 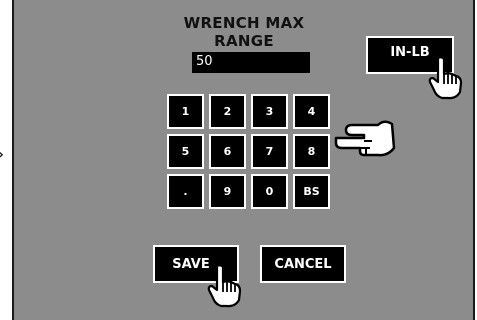 I want to click on key-5: 5, so click(x=185, y=151).